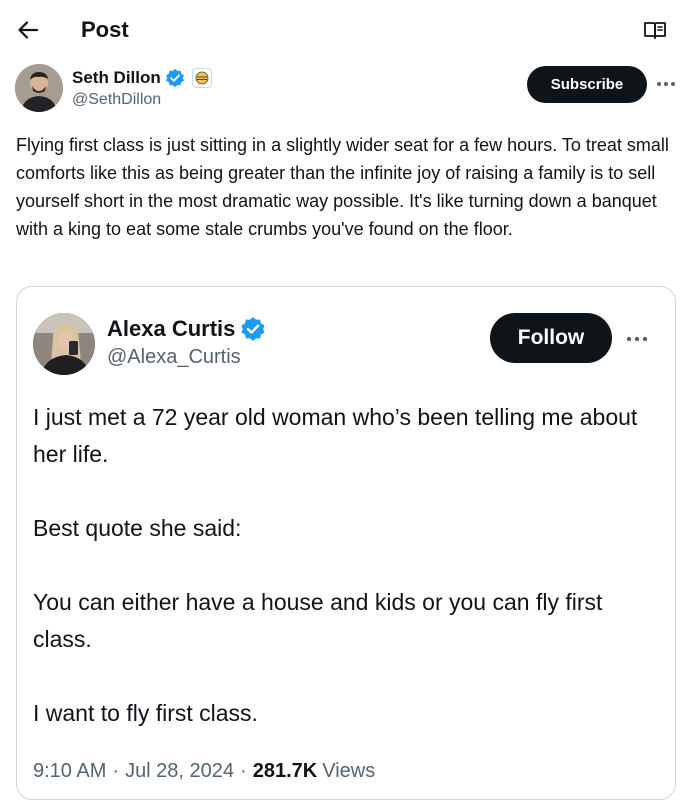  I want to click on author-handle: @SethDillon, so click(116, 100).